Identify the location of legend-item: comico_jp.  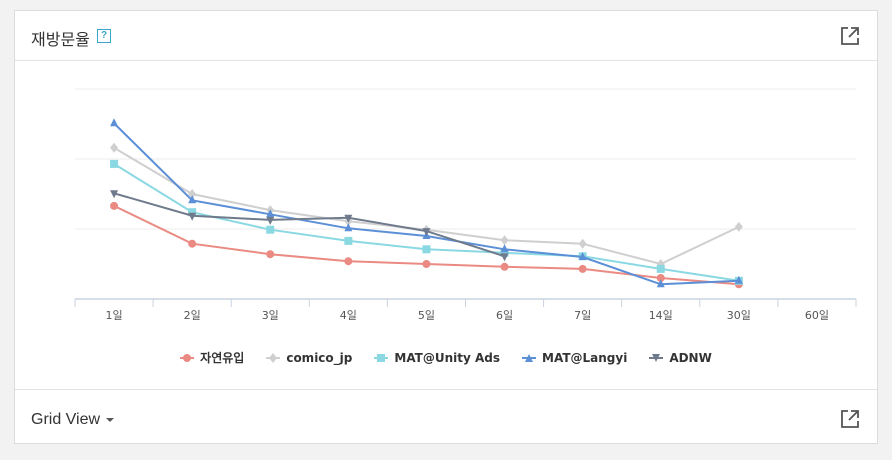
(309, 357).